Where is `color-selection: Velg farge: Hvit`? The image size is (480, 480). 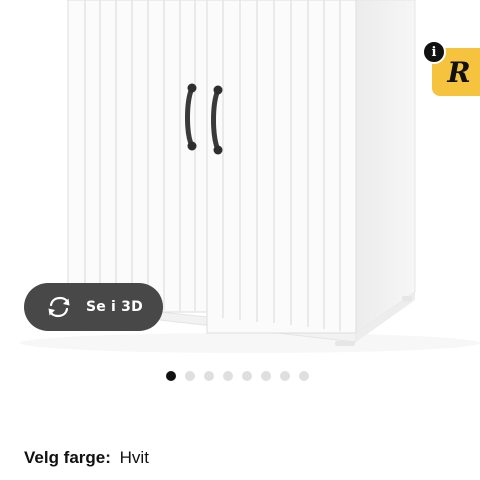 color-selection: Velg farge: Hvit is located at coordinates (86, 458).